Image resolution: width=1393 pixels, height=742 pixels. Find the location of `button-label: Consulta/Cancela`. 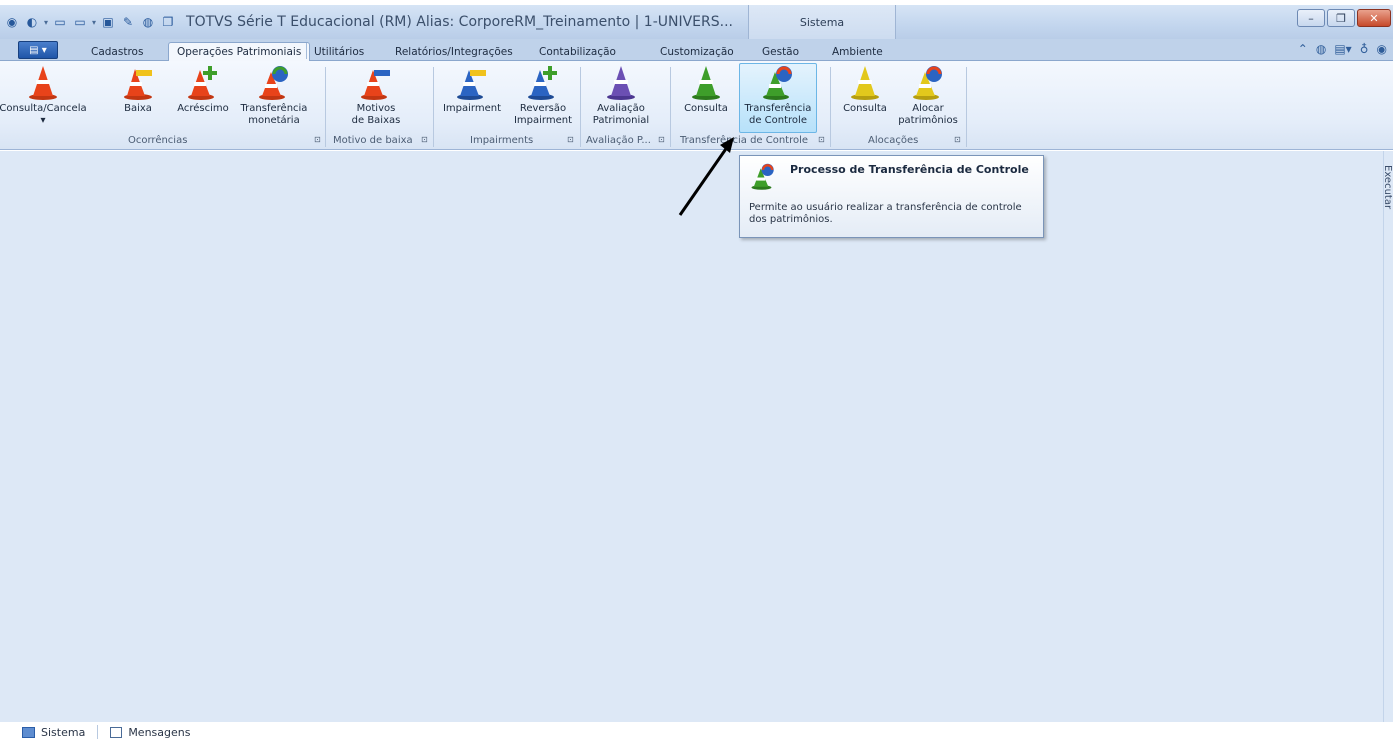

button-label: Consulta/Cancela is located at coordinates (43, 108).